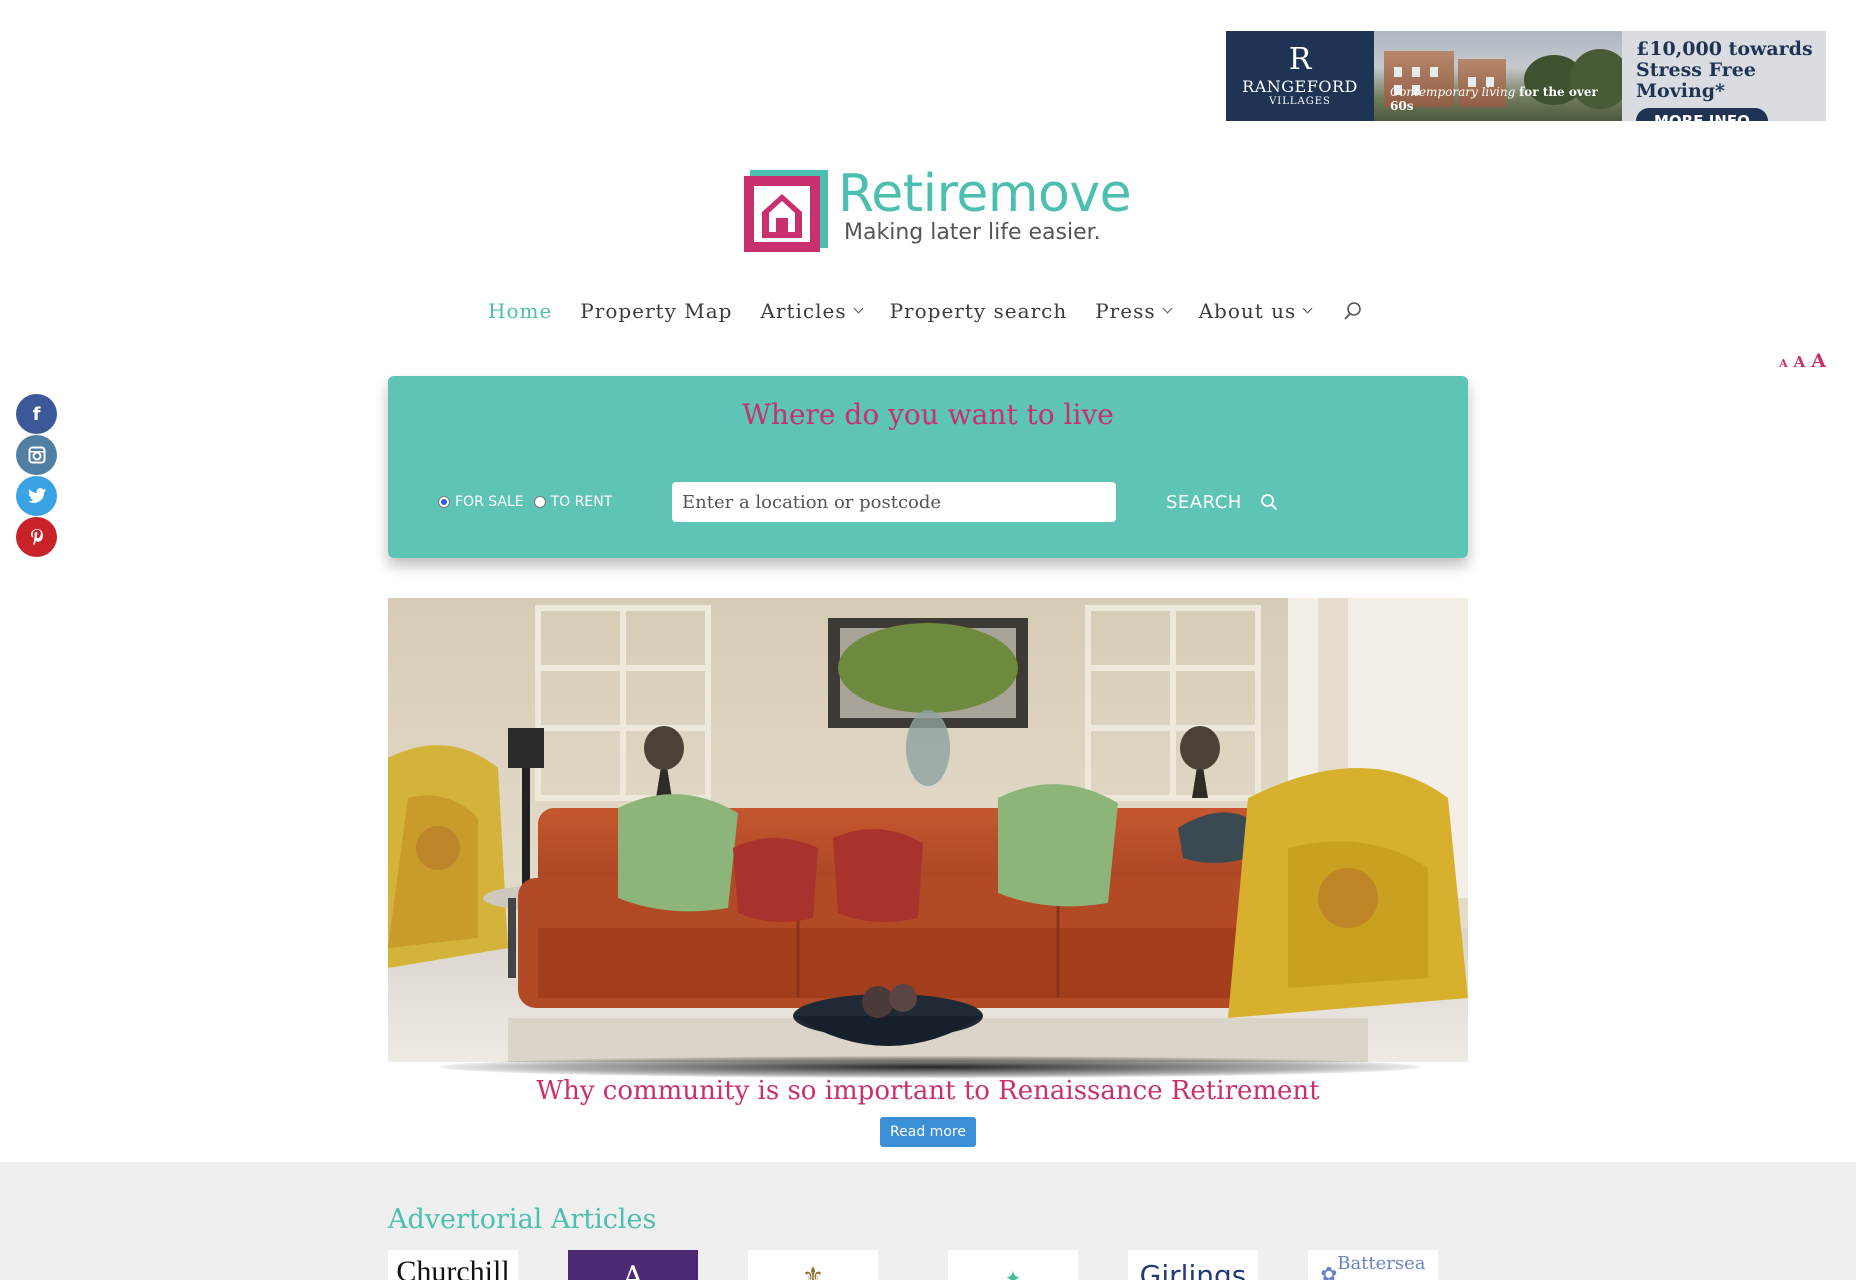 This screenshot has width=1856, height=1280. I want to click on site-logo: Retiremove Making later life easier., so click(938, 211).